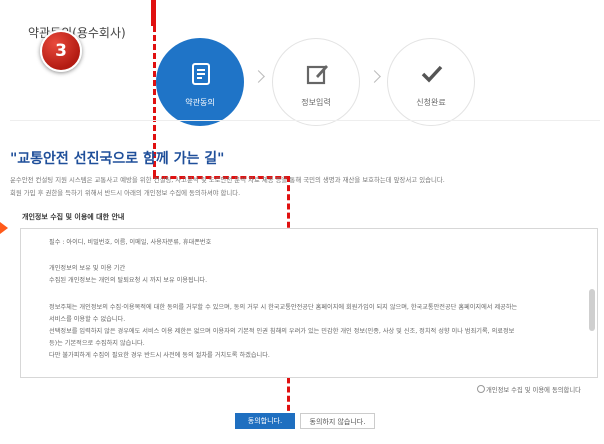 This screenshot has width=604, height=444. I want to click on step-info-input: 정보입력, so click(316, 82).